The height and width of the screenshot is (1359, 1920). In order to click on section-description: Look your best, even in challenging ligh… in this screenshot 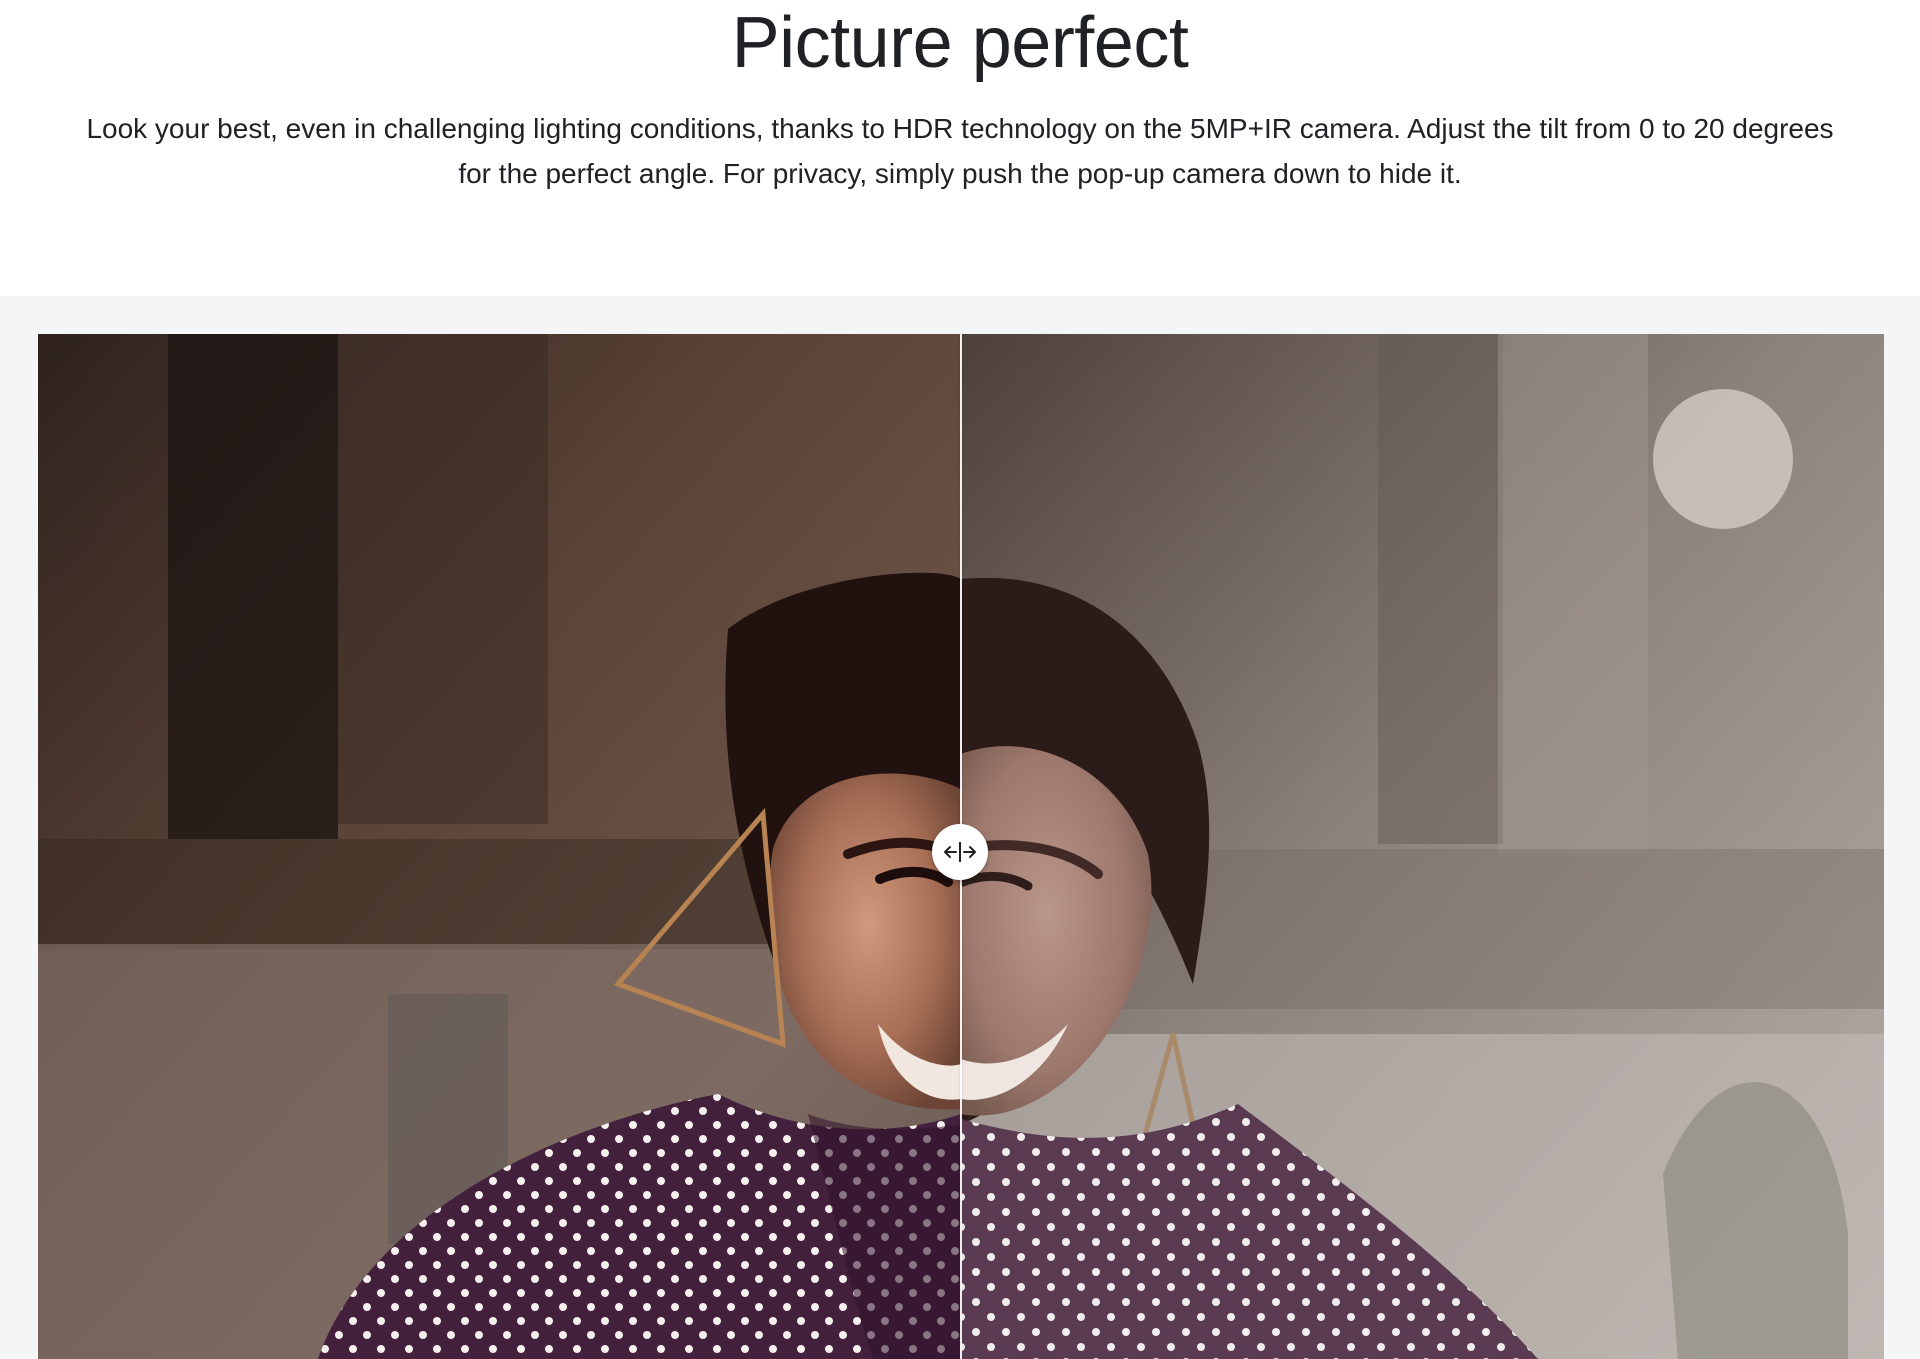, I will do `click(960, 151)`.